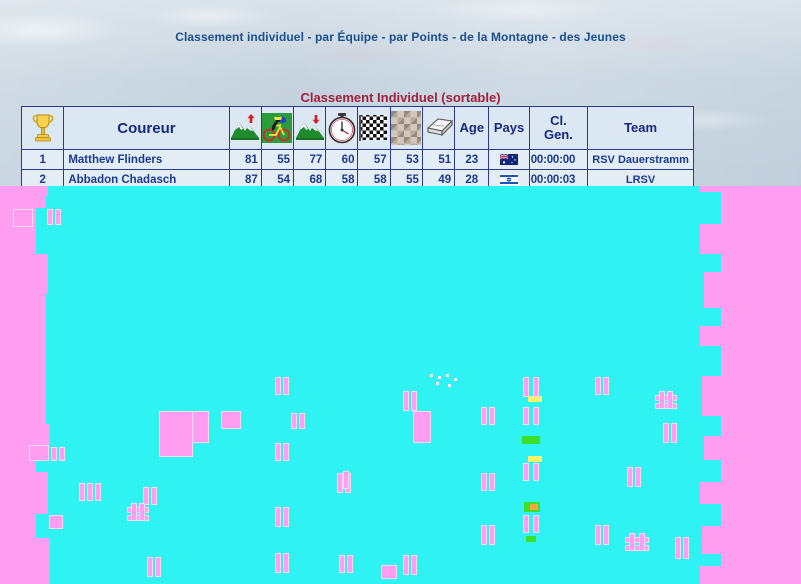  Describe the element at coordinates (558, 134) in the screenshot. I see `clgen-line-2: Gen.` at that location.